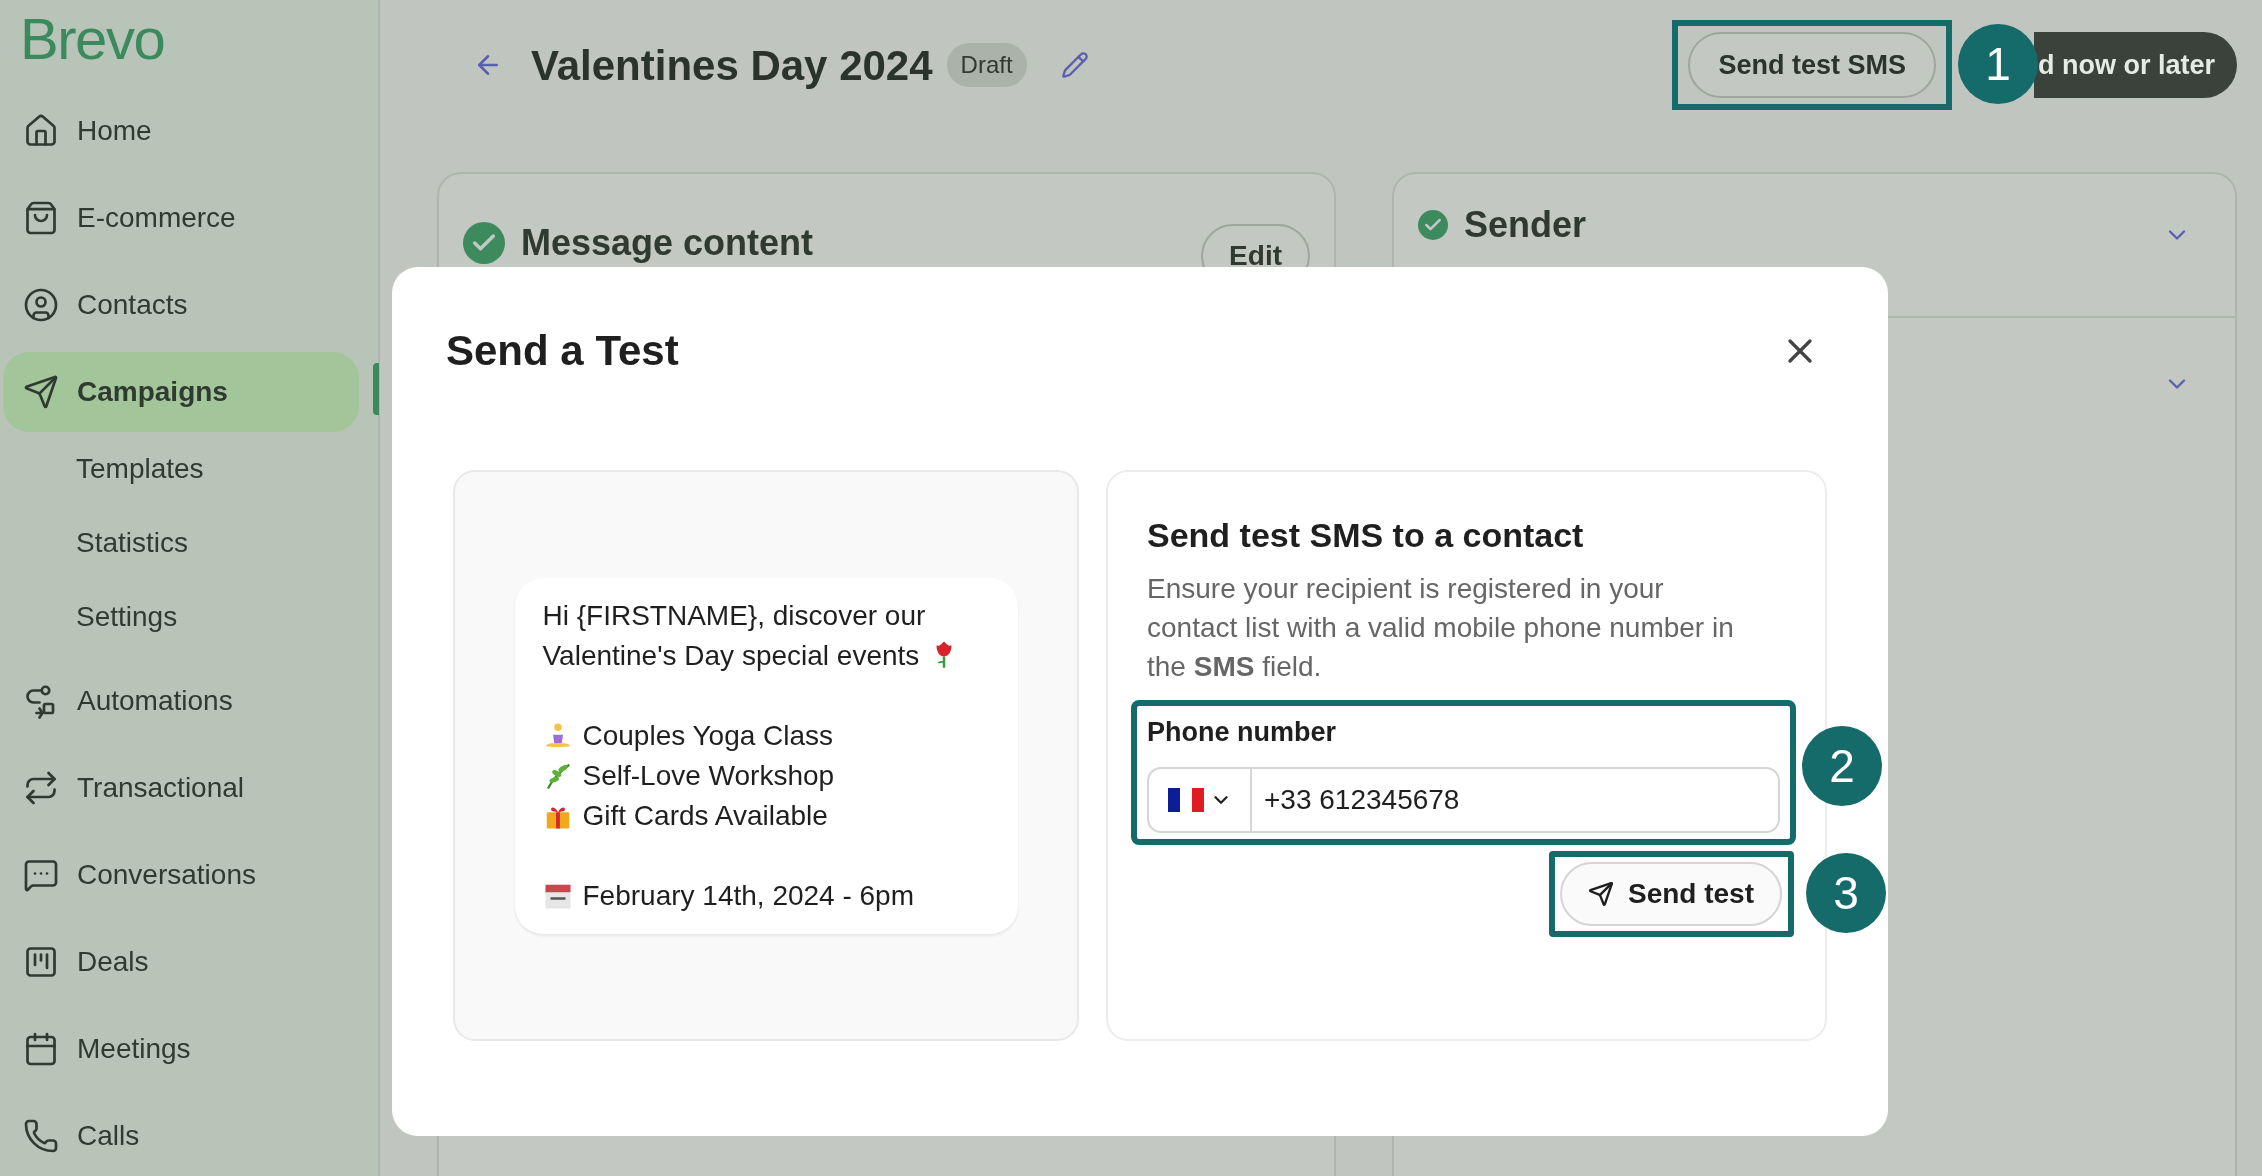 The width and height of the screenshot is (2262, 1176). What do you see at coordinates (667, 243) in the screenshot?
I see `card-title: Message content` at bounding box center [667, 243].